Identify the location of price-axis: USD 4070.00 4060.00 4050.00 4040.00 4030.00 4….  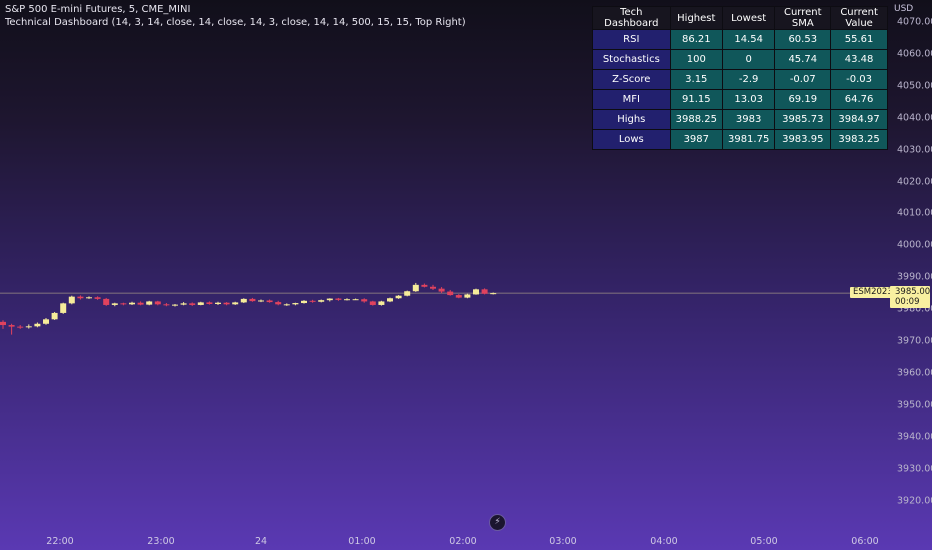
(910, 264).